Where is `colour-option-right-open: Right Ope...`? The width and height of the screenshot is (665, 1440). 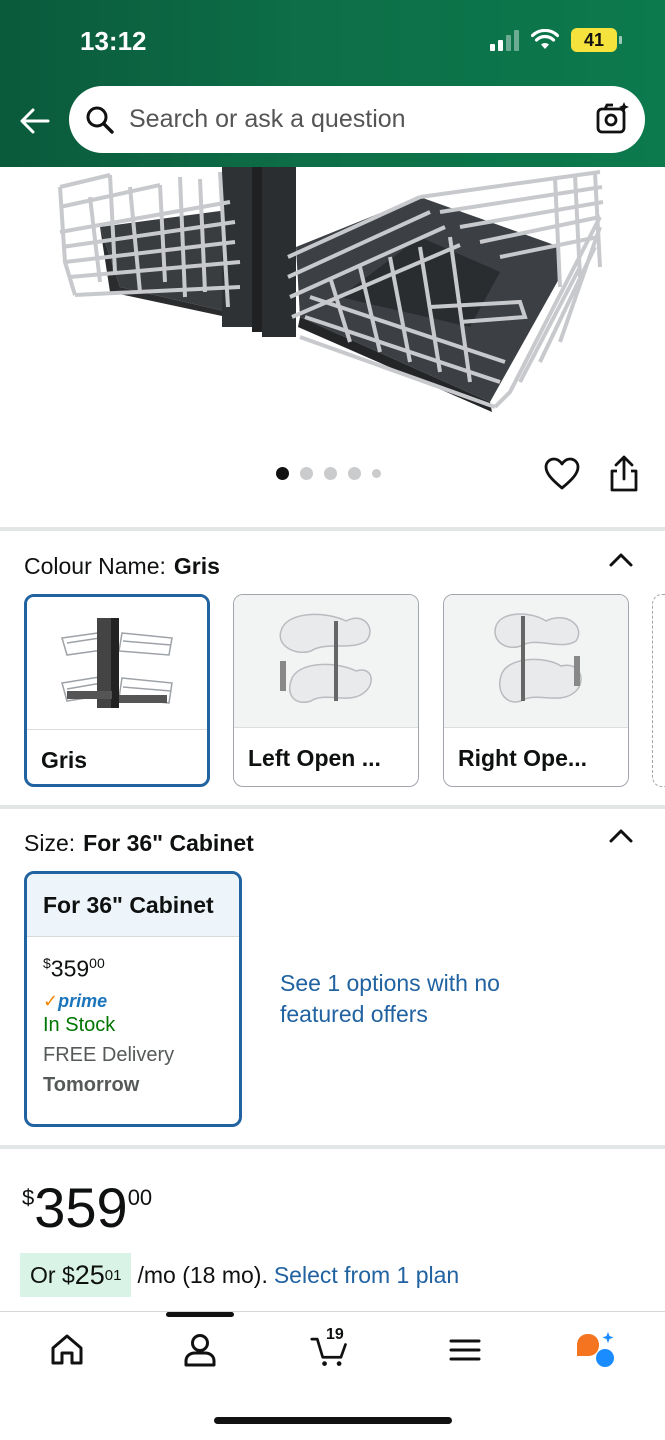
colour-option-right-open: Right Ope... is located at coordinates (536, 690).